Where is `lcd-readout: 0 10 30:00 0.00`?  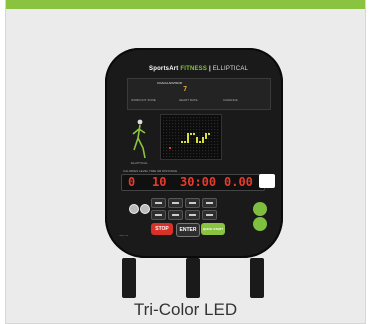
lcd-readout: 0 10 30:00 0.00 is located at coordinates (193, 182).